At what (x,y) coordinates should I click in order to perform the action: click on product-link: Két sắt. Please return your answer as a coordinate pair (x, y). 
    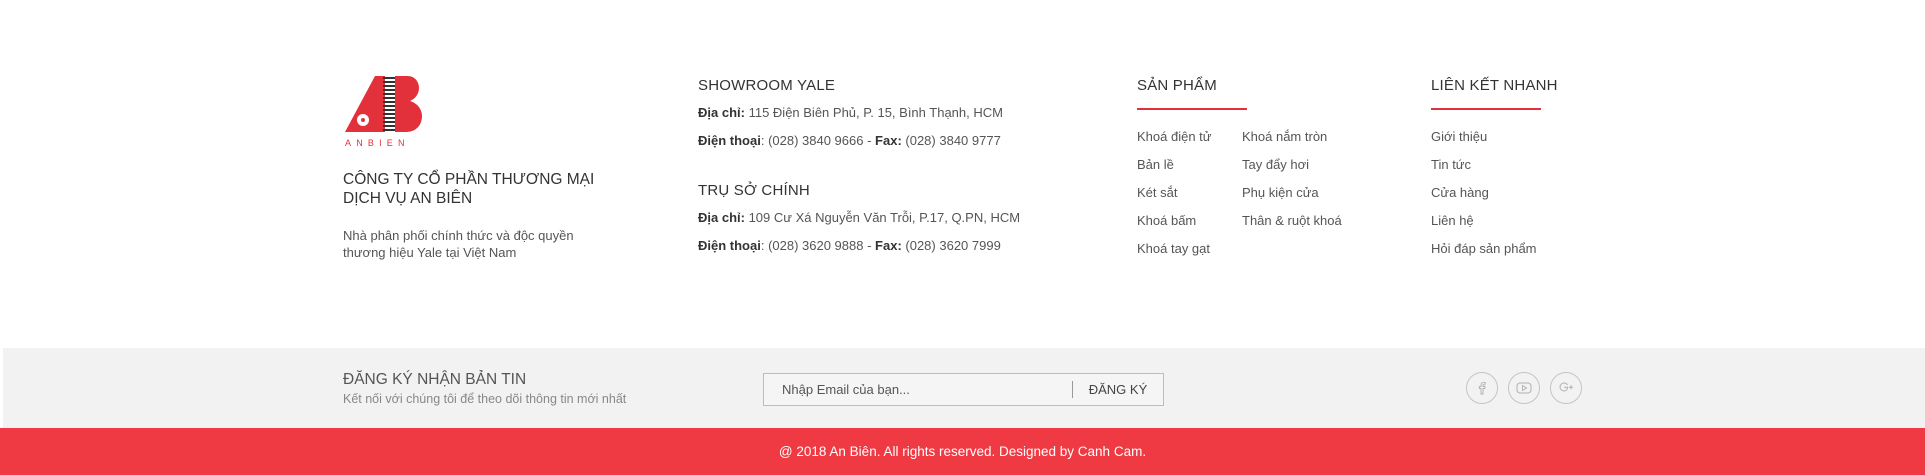
    Looking at the image, I should click on (1189, 198).